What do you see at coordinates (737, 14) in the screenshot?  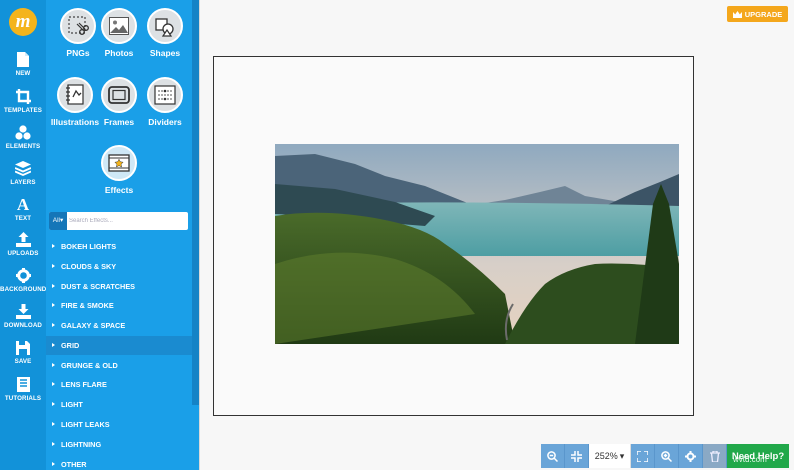 I see `crown-icon` at bounding box center [737, 14].